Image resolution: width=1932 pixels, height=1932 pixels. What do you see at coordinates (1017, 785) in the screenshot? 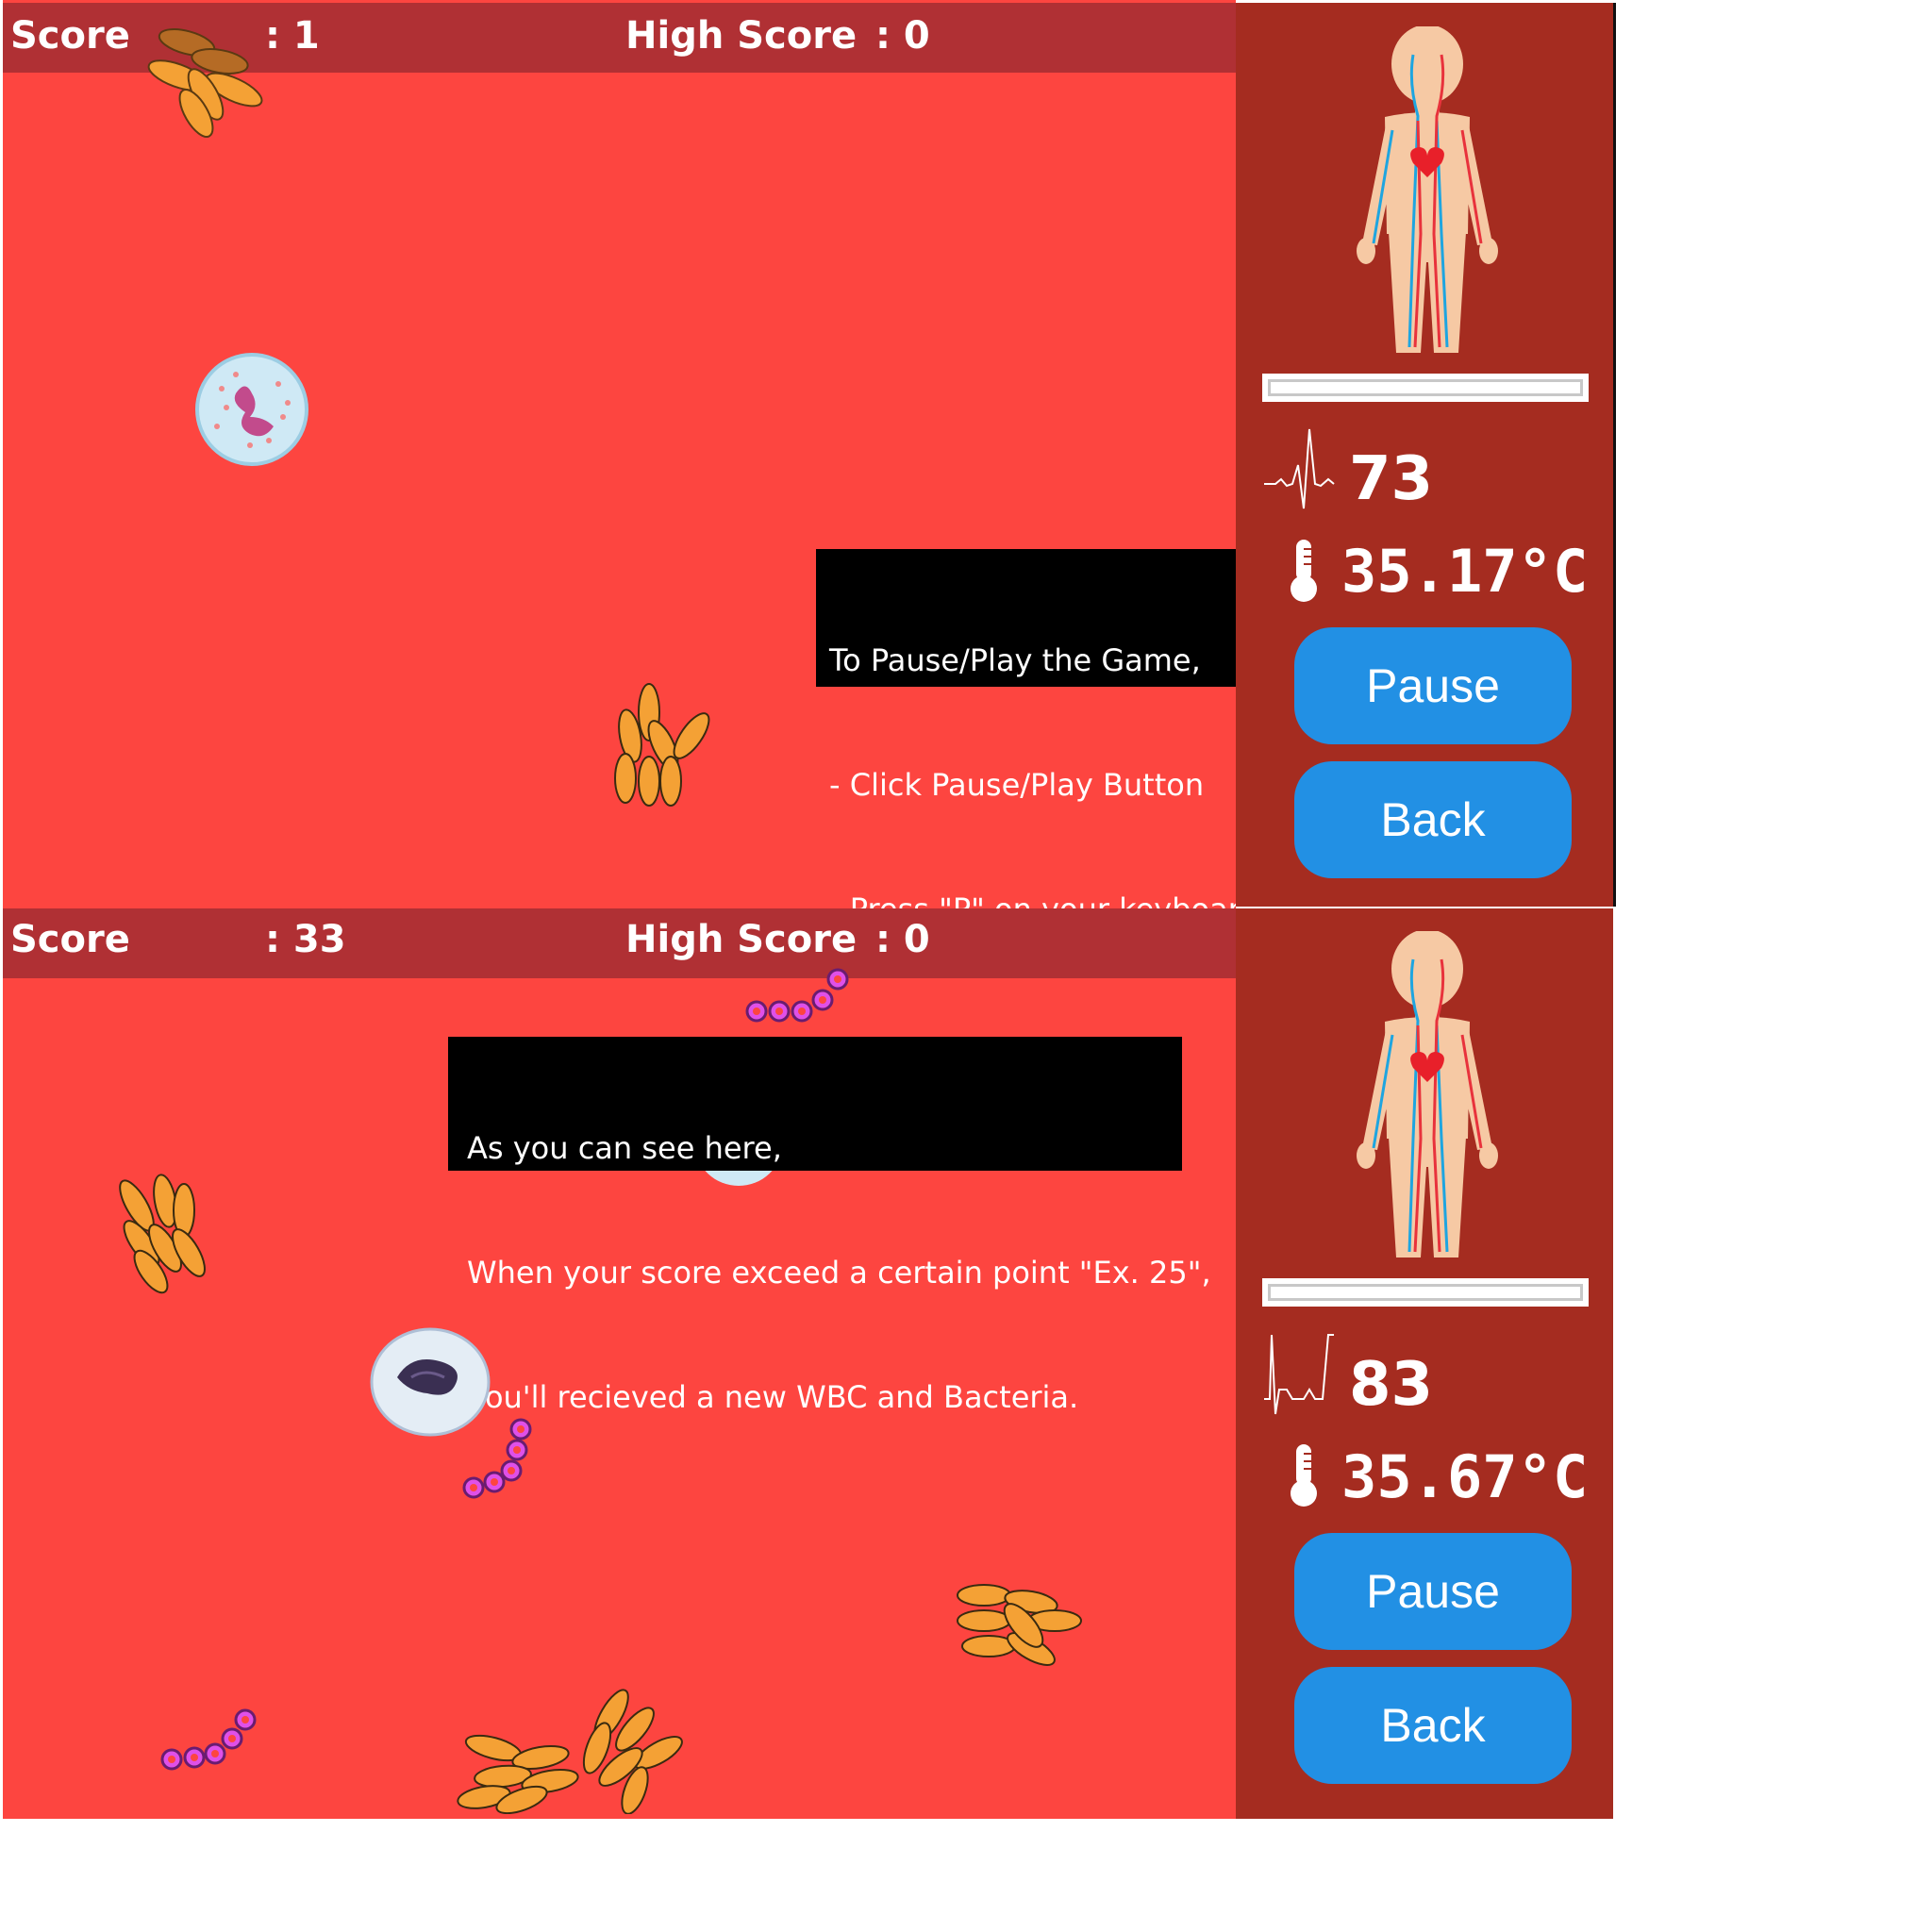
I see `tooltip-line: - Click Pause/Play Button` at bounding box center [1017, 785].